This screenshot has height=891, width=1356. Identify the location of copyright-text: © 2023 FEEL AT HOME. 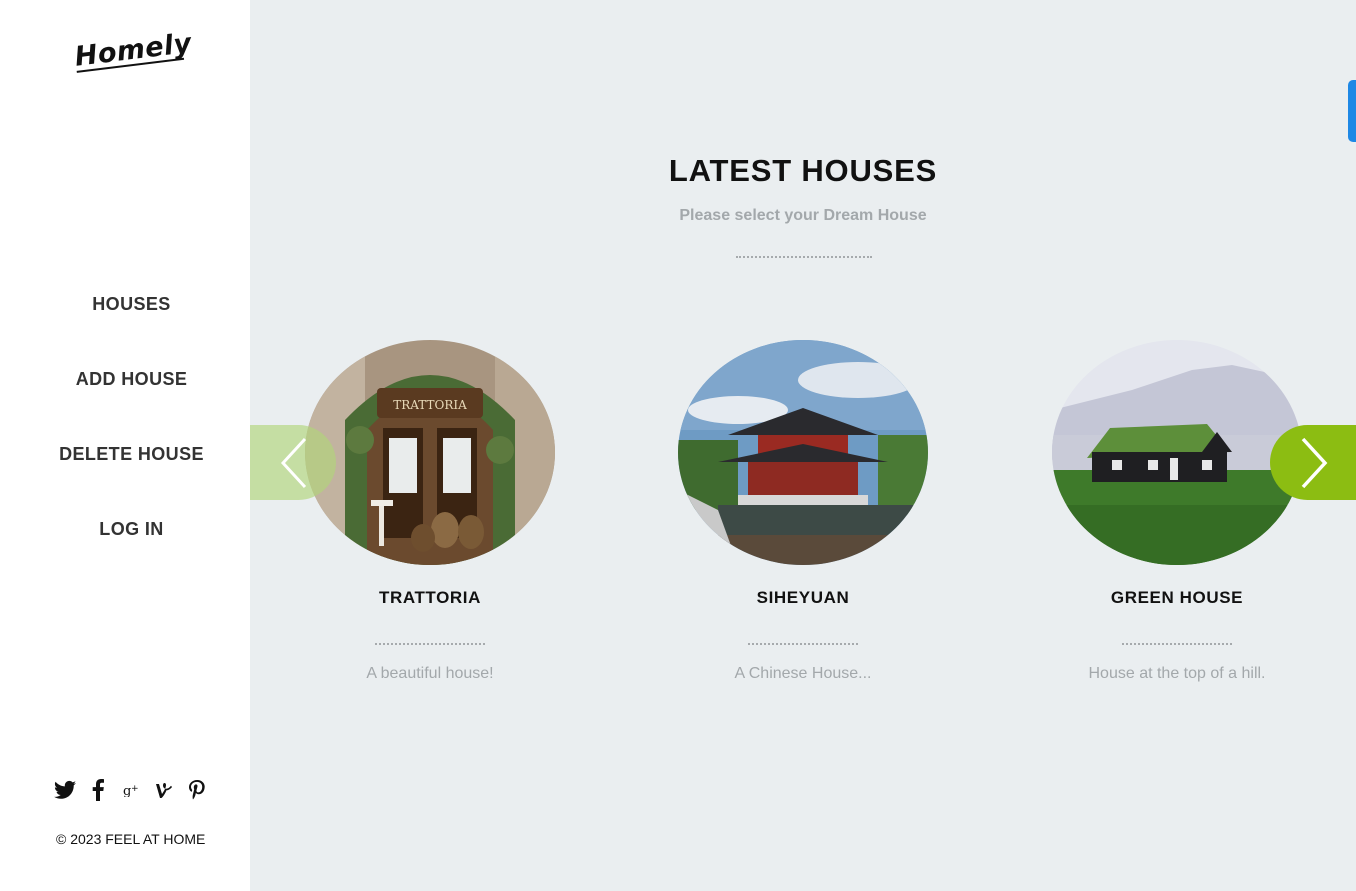
(131, 839).